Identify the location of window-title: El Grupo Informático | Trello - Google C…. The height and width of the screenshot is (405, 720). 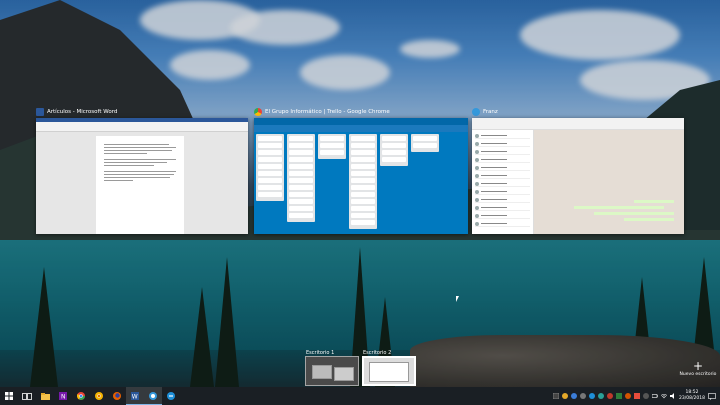
(327, 111).